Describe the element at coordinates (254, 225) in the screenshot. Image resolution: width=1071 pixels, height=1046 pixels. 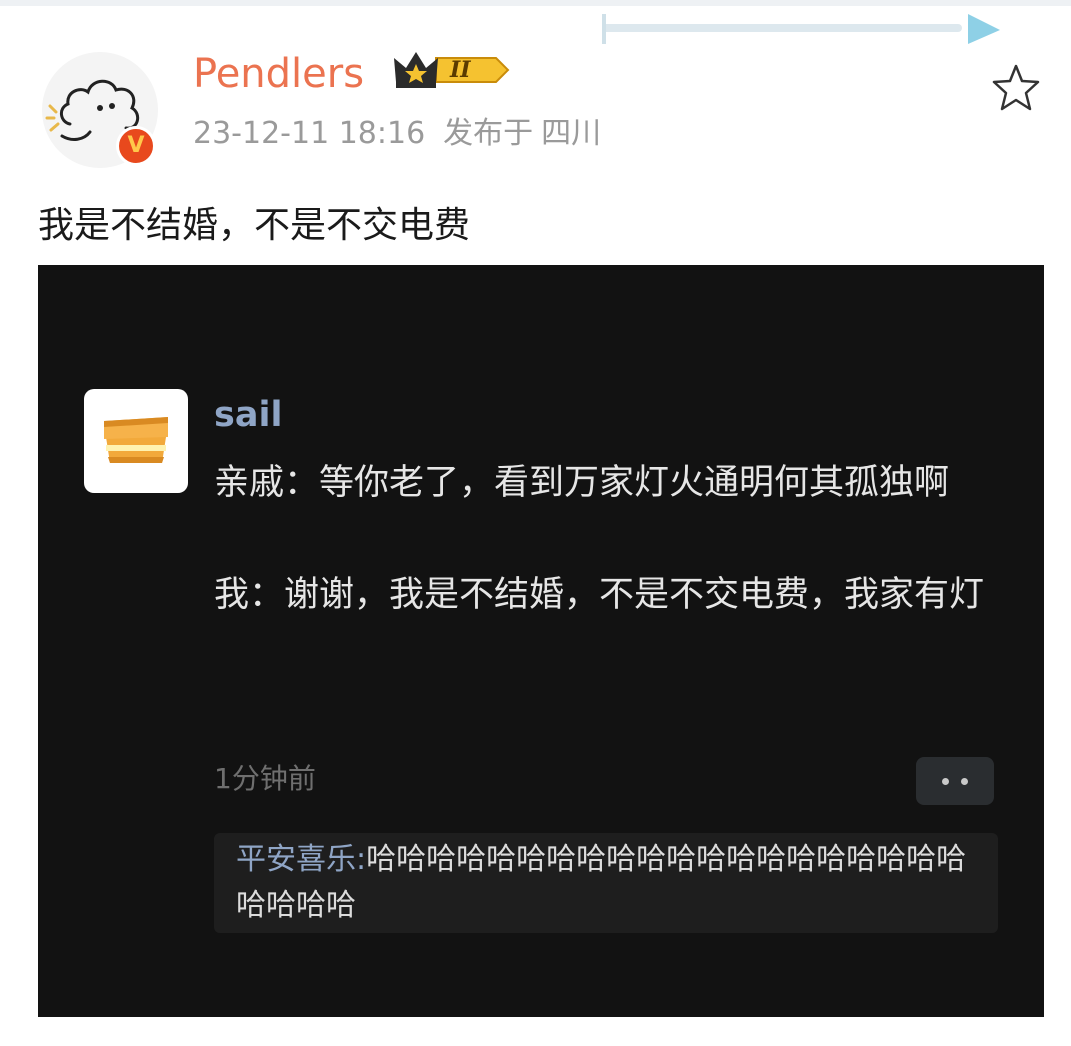
I see `post-text: 我是不结婚，不是不交电费` at that location.